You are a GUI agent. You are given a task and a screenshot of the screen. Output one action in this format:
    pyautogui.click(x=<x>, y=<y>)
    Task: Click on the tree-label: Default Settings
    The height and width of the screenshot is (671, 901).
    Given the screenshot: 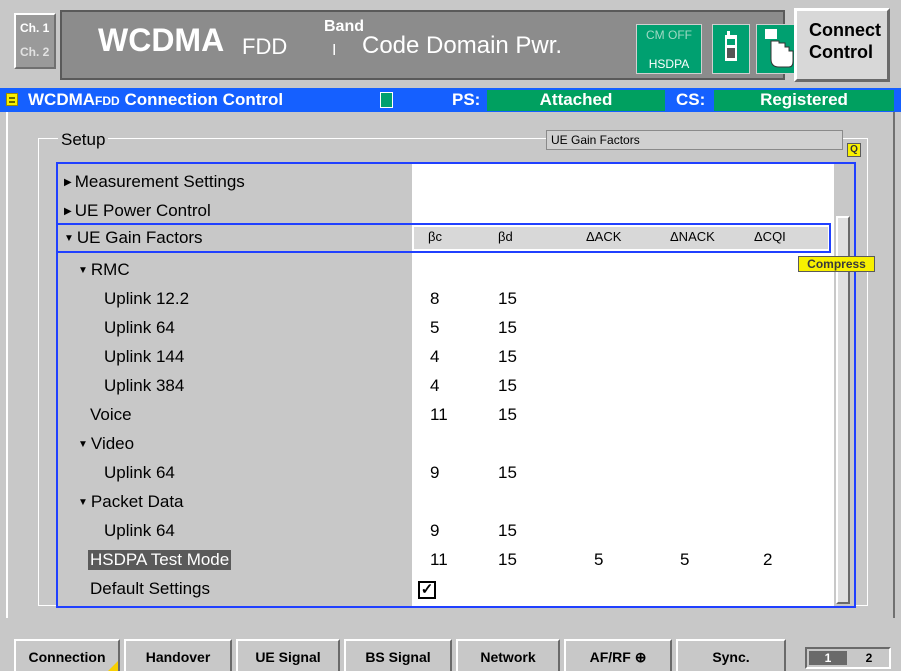 What is the action you would take?
    pyautogui.click(x=150, y=588)
    